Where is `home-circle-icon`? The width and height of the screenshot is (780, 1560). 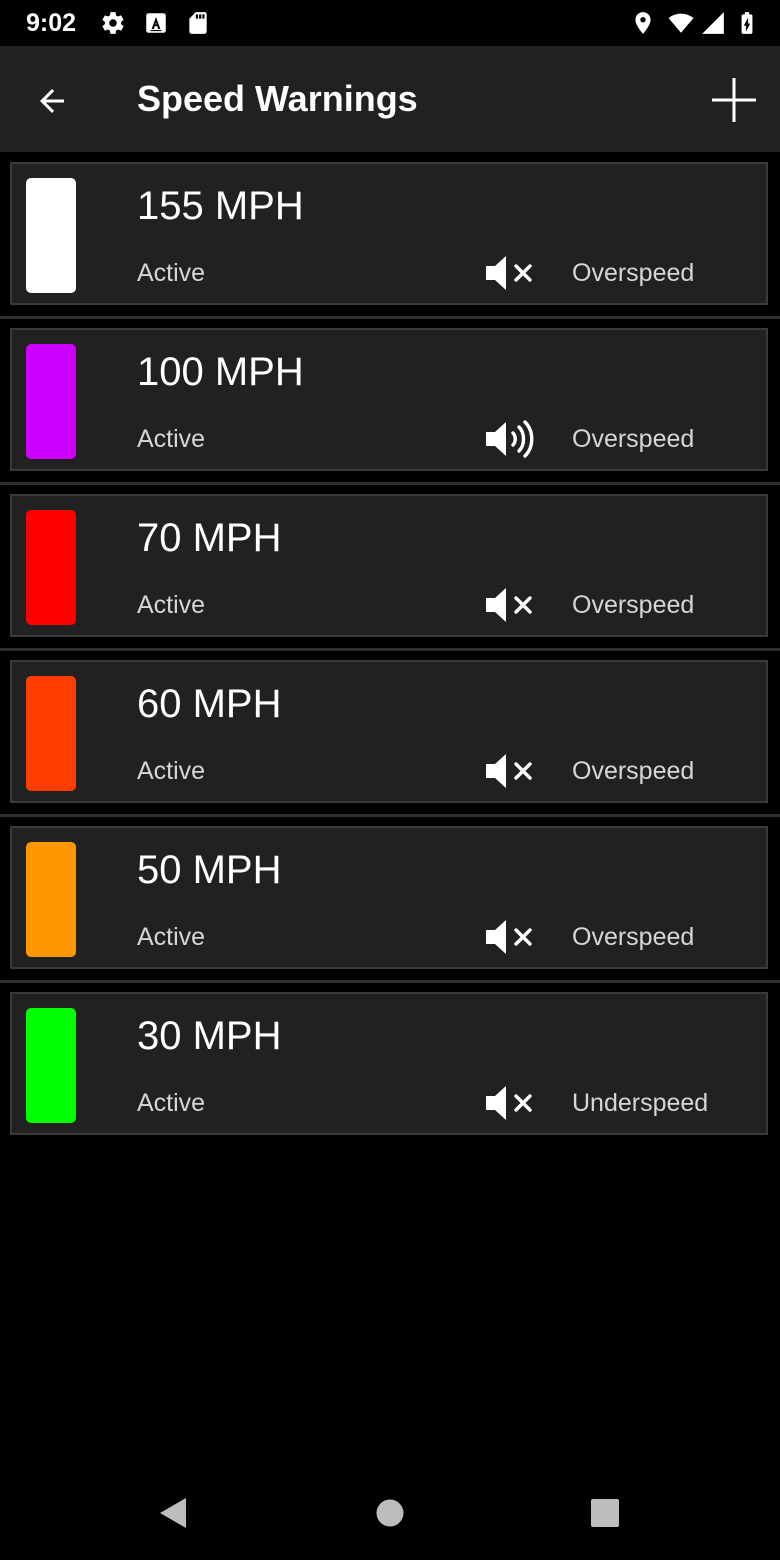
home-circle-icon is located at coordinates (390, 1513).